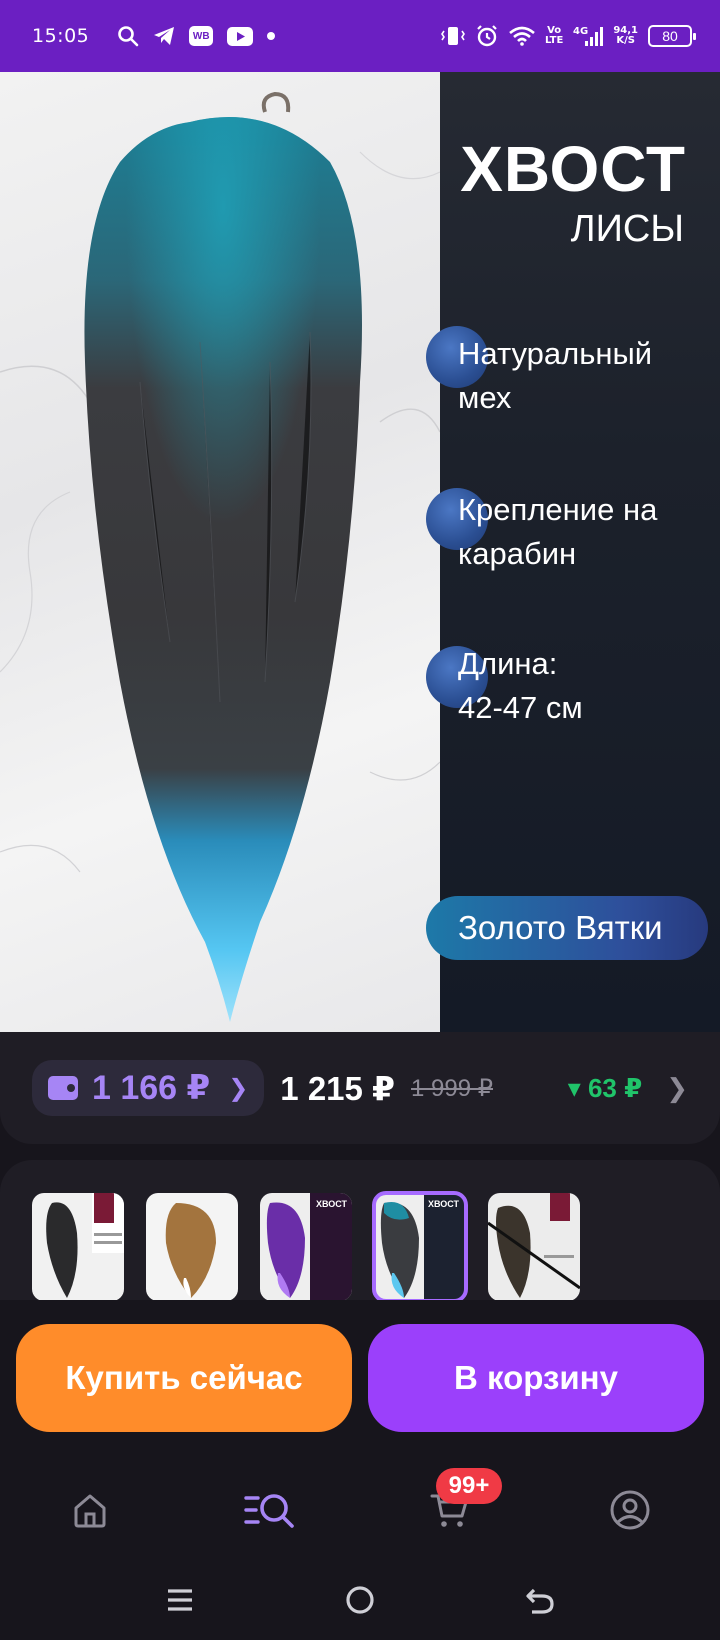  I want to click on thumbnail-strip: ХВОСТ ХВОСТ, so click(360, 1231).